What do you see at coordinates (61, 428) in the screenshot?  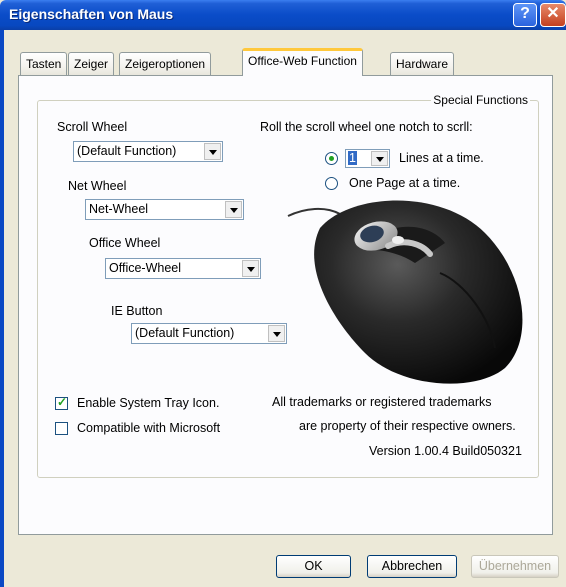 I see `compatible-checkbox` at bounding box center [61, 428].